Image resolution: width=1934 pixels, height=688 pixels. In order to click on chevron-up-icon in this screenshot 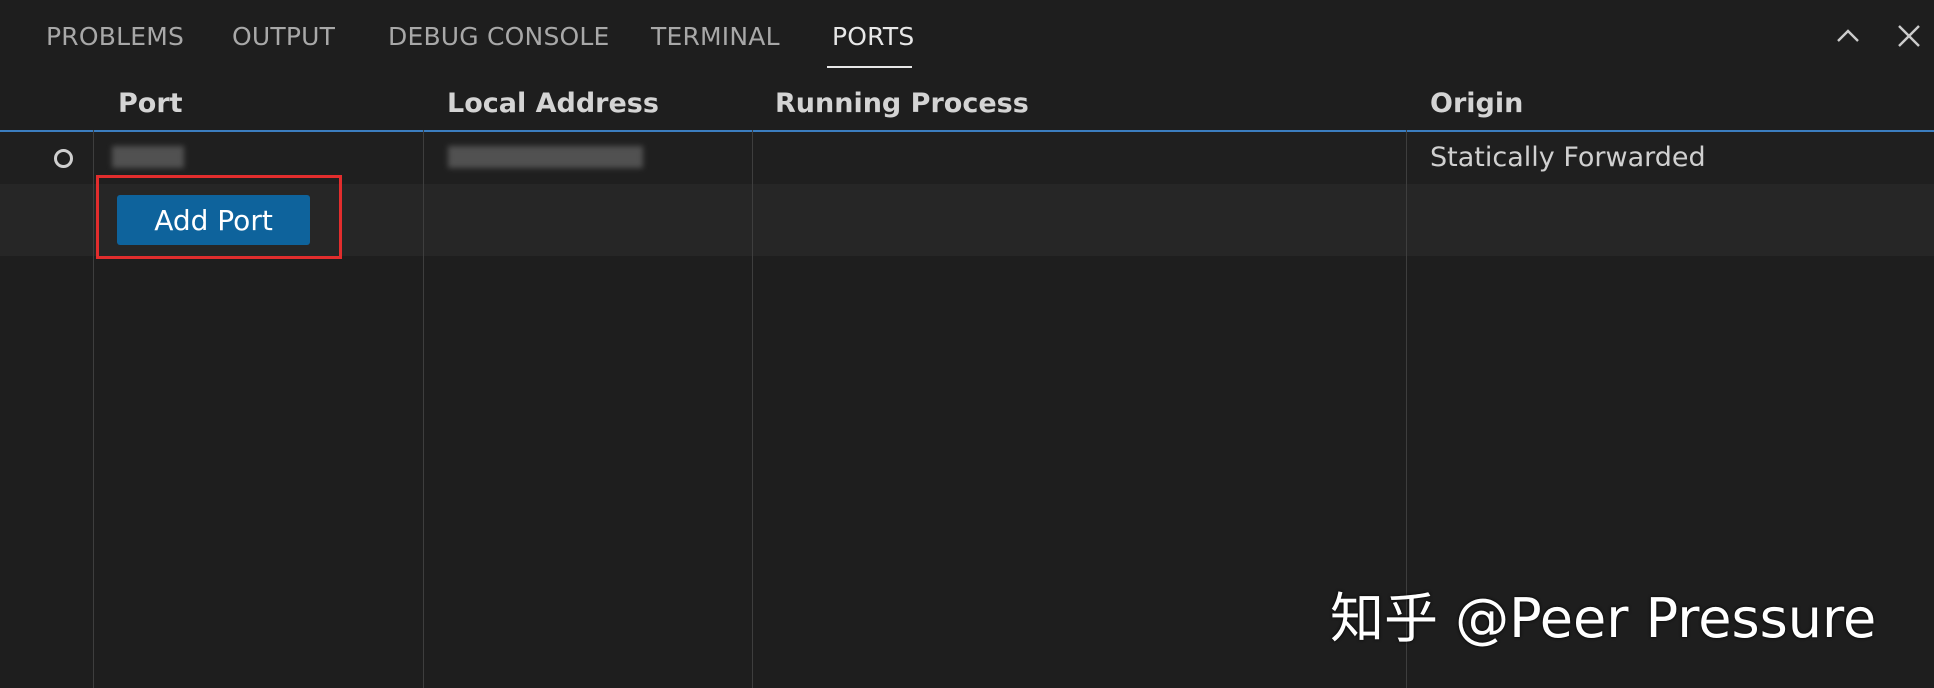, I will do `click(1848, 35)`.